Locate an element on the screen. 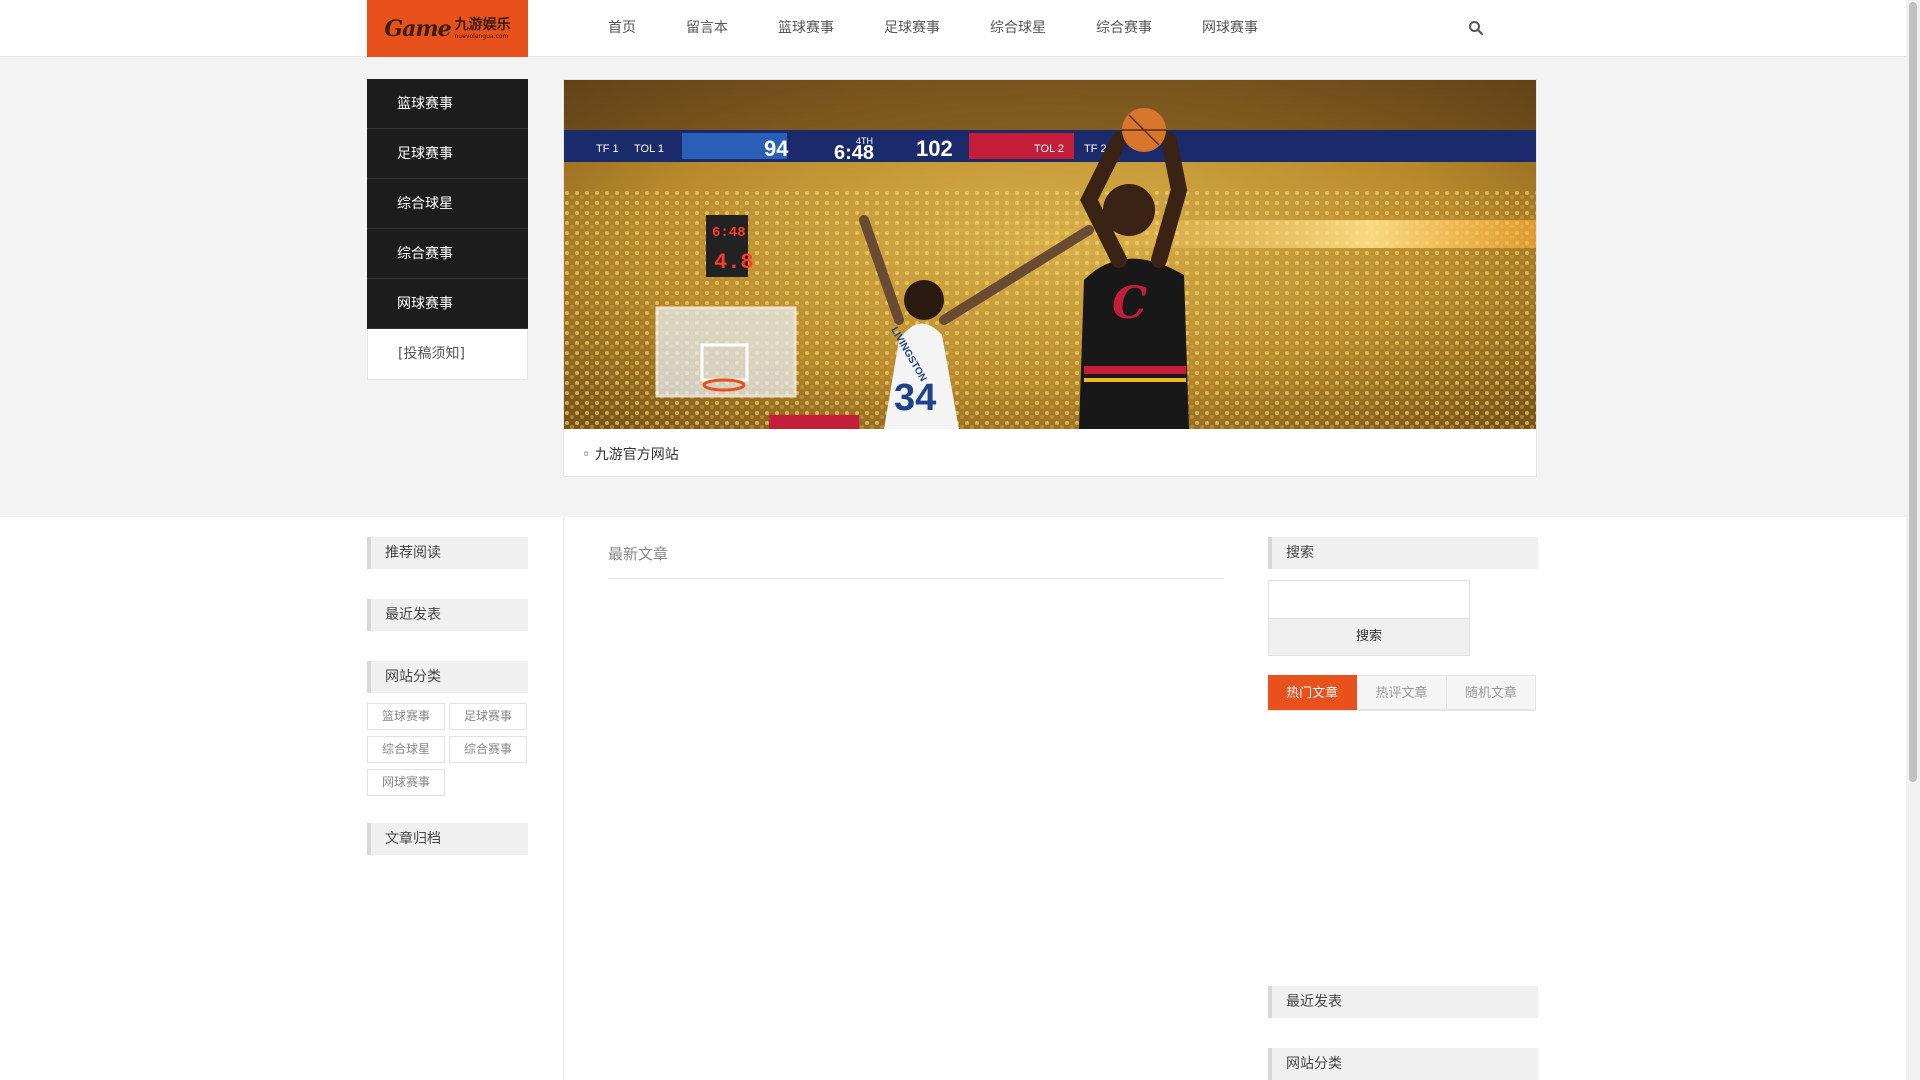  recent-posts-title: 最近发表 is located at coordinates (447, 615).